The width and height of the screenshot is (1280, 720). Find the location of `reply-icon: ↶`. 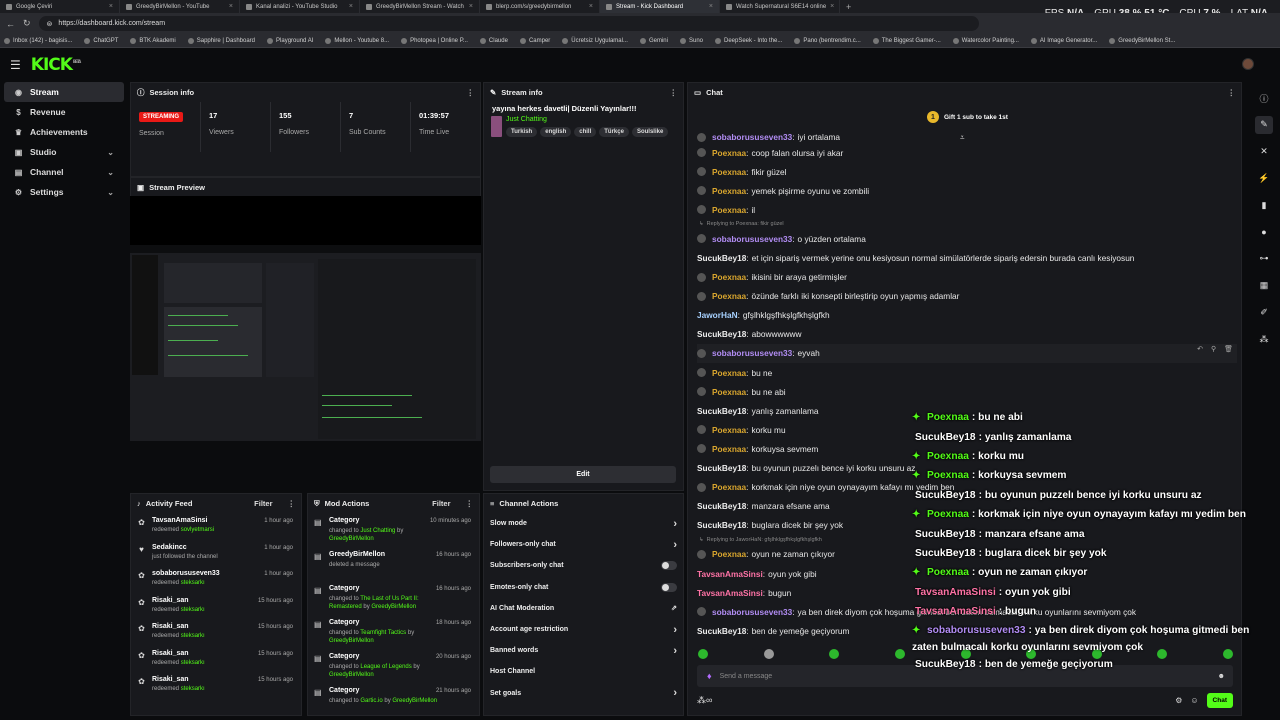

reply-icon: ↶ is located at coordinates (1200, 349).